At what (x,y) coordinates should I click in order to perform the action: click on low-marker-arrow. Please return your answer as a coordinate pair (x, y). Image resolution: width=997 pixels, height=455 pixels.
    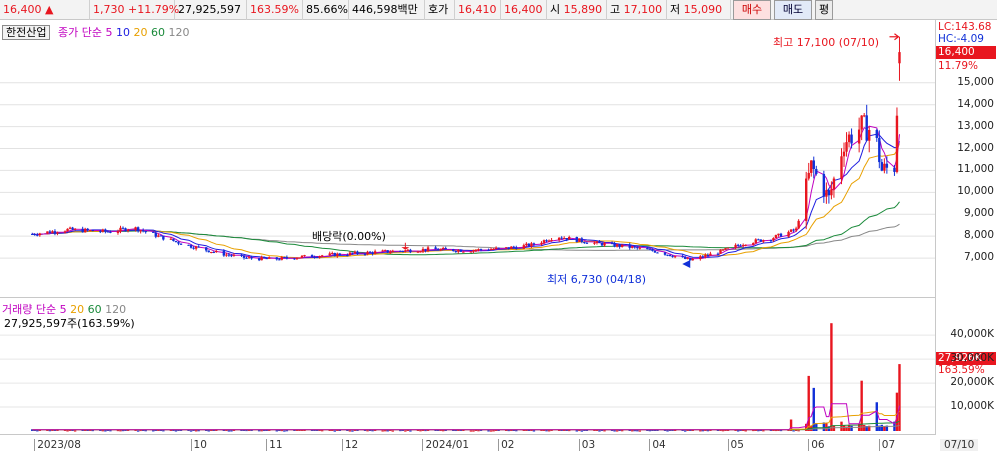
    Looking at the image, I should click on (686, 264).